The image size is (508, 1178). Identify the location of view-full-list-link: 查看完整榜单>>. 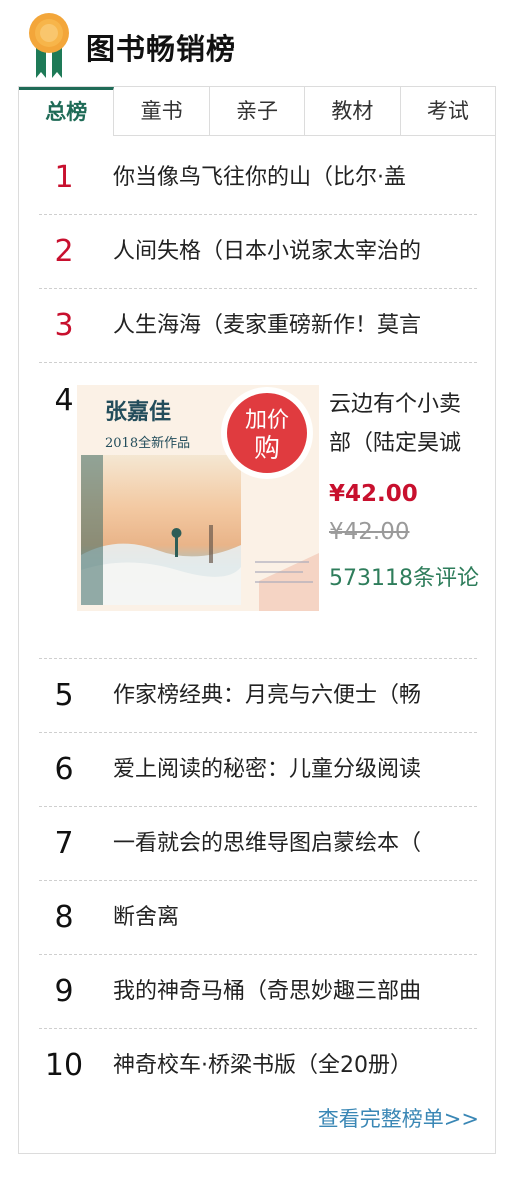
(398, 1118).